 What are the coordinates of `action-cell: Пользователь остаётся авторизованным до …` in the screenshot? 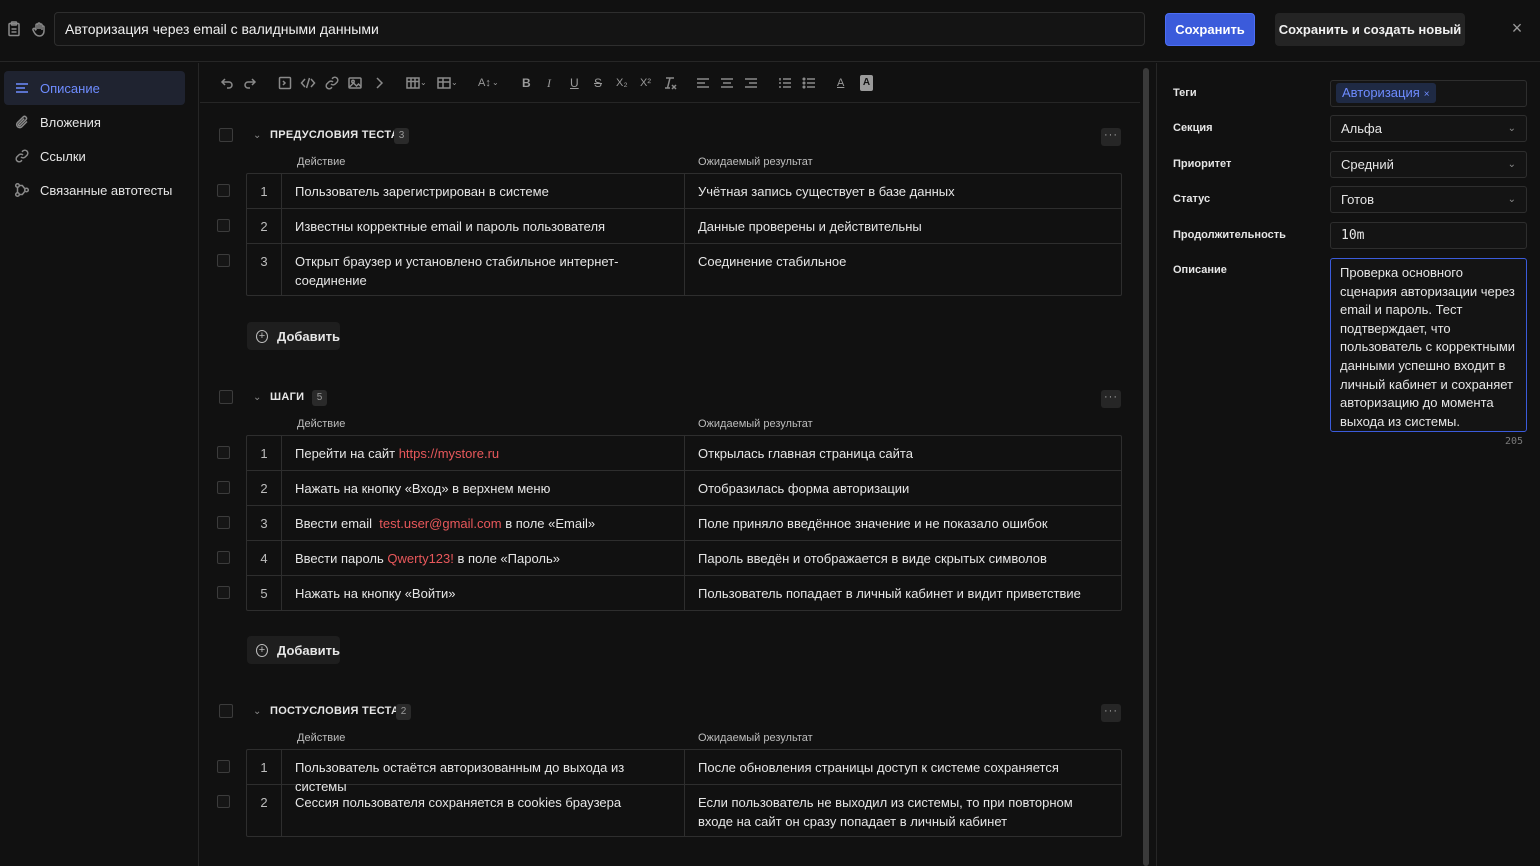 It's located at (483, 772).